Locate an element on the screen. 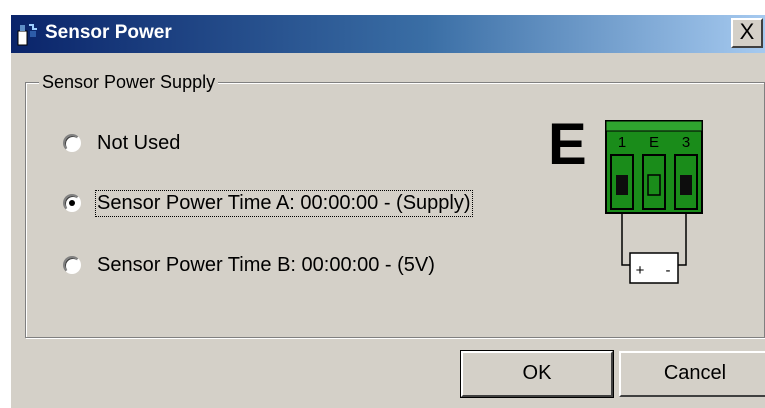 The image size is (765, 408). app-icon is located at coordinates (27, 35).